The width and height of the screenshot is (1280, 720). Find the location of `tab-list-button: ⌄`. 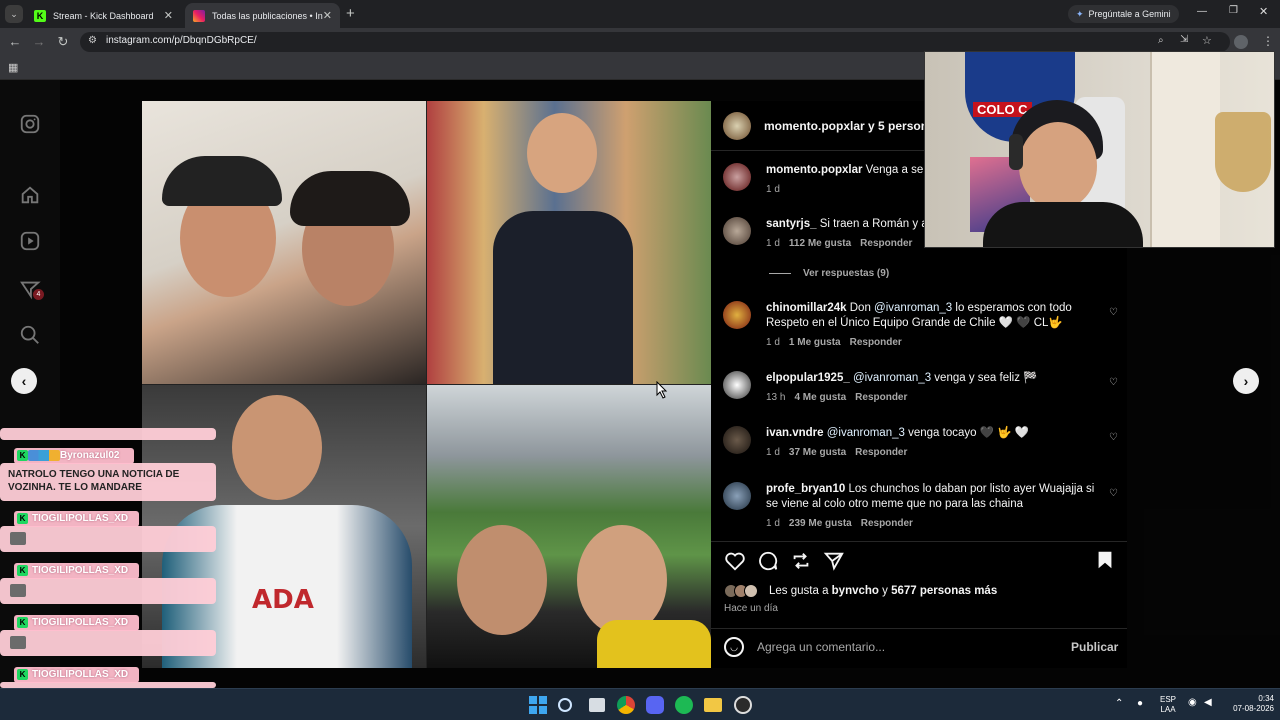

tab-list-button: ⌄ is located at coordinates (14, 14).